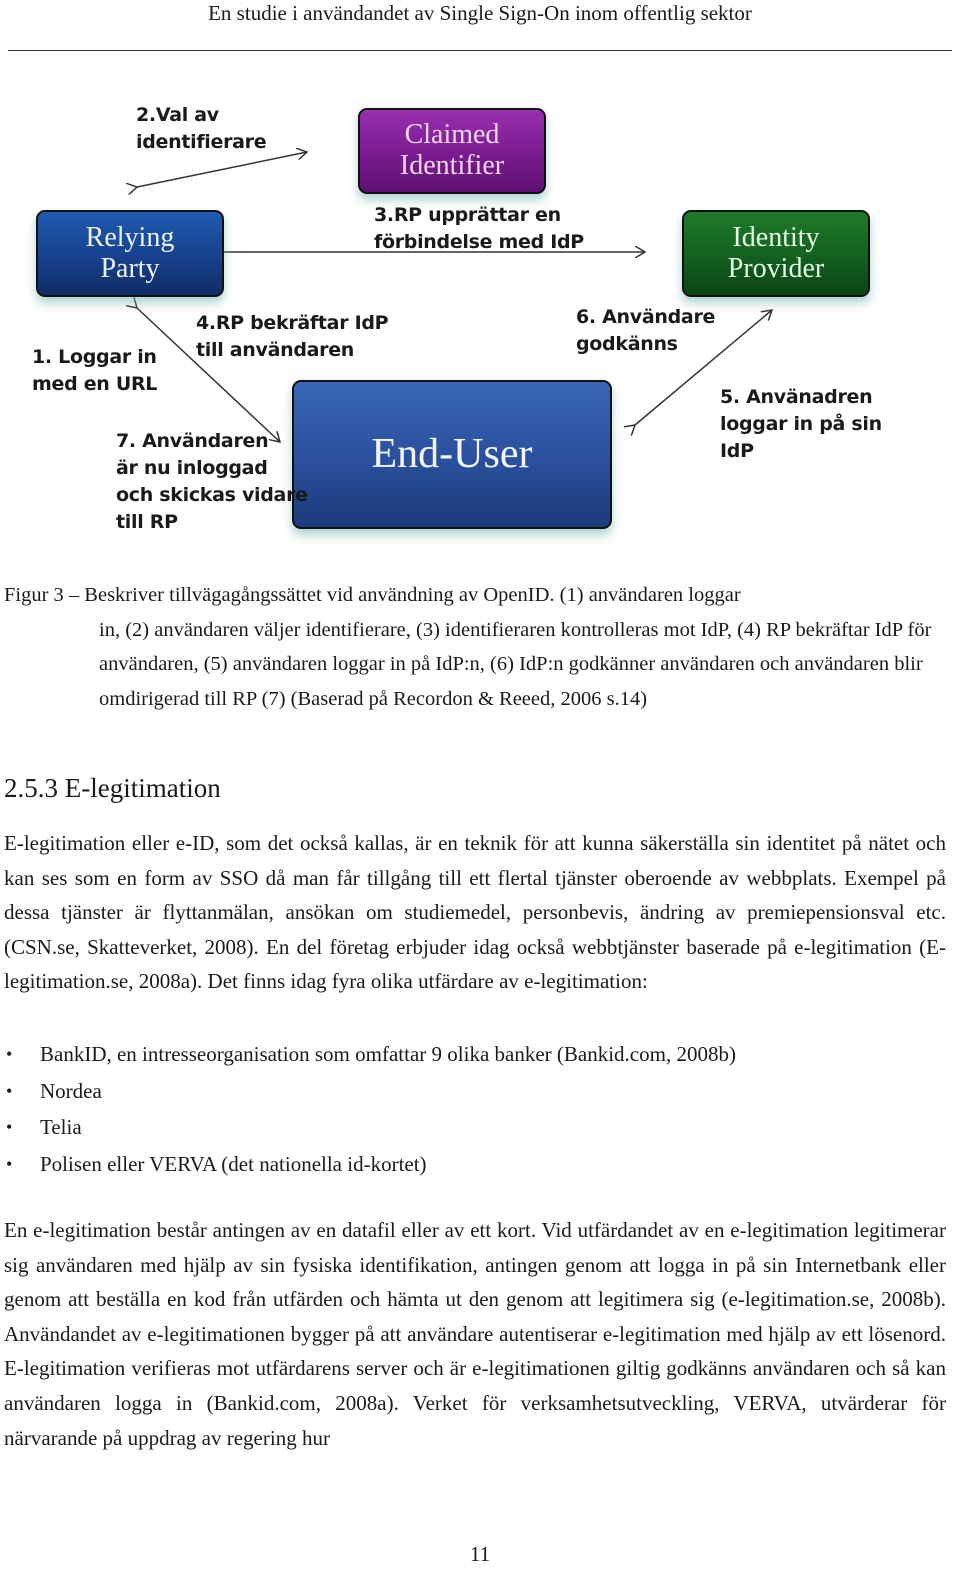 Image resolution: width=960 pixels, height=1586 pixels. Describe the element at coordinates (275, 350) in the screenshot. I see `step4-line: till användaren` at that location.